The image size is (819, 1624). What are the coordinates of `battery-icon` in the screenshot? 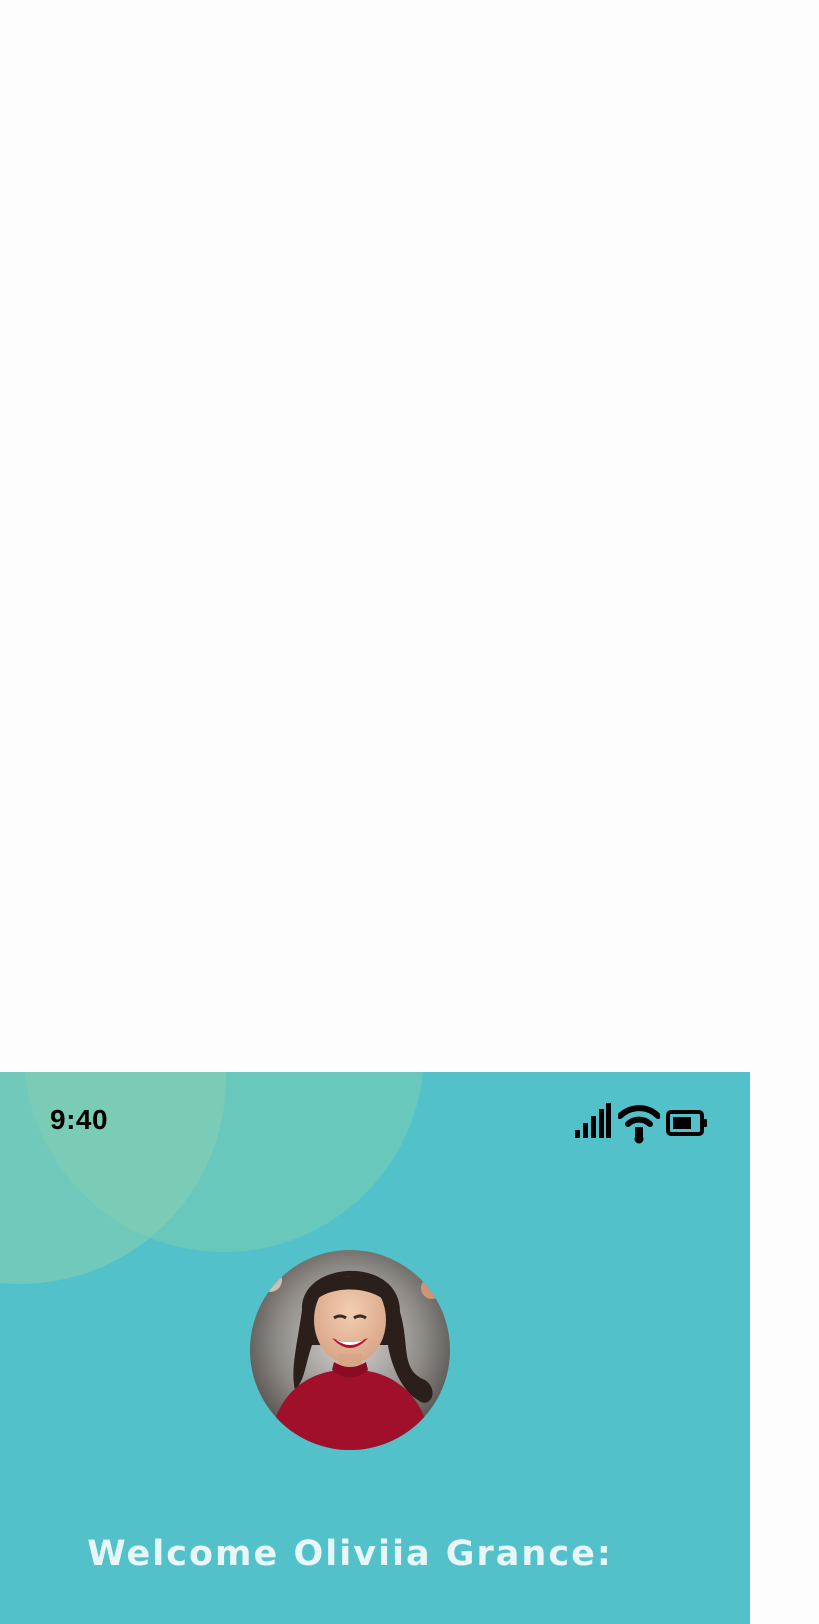 It's located at (686, 1123).